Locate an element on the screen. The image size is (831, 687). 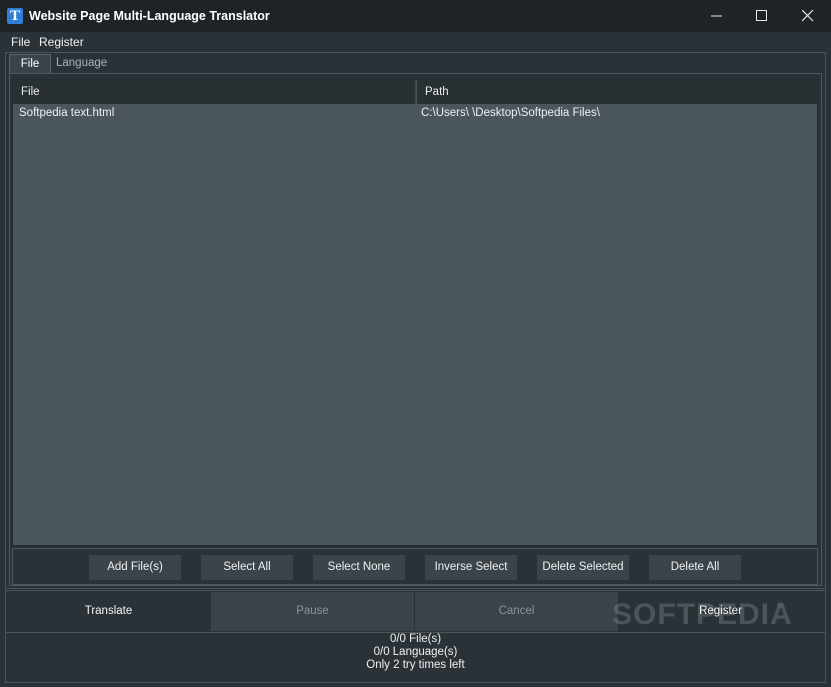
status-languages: 0/0 Language(s) is located at coordinates (415, 652).